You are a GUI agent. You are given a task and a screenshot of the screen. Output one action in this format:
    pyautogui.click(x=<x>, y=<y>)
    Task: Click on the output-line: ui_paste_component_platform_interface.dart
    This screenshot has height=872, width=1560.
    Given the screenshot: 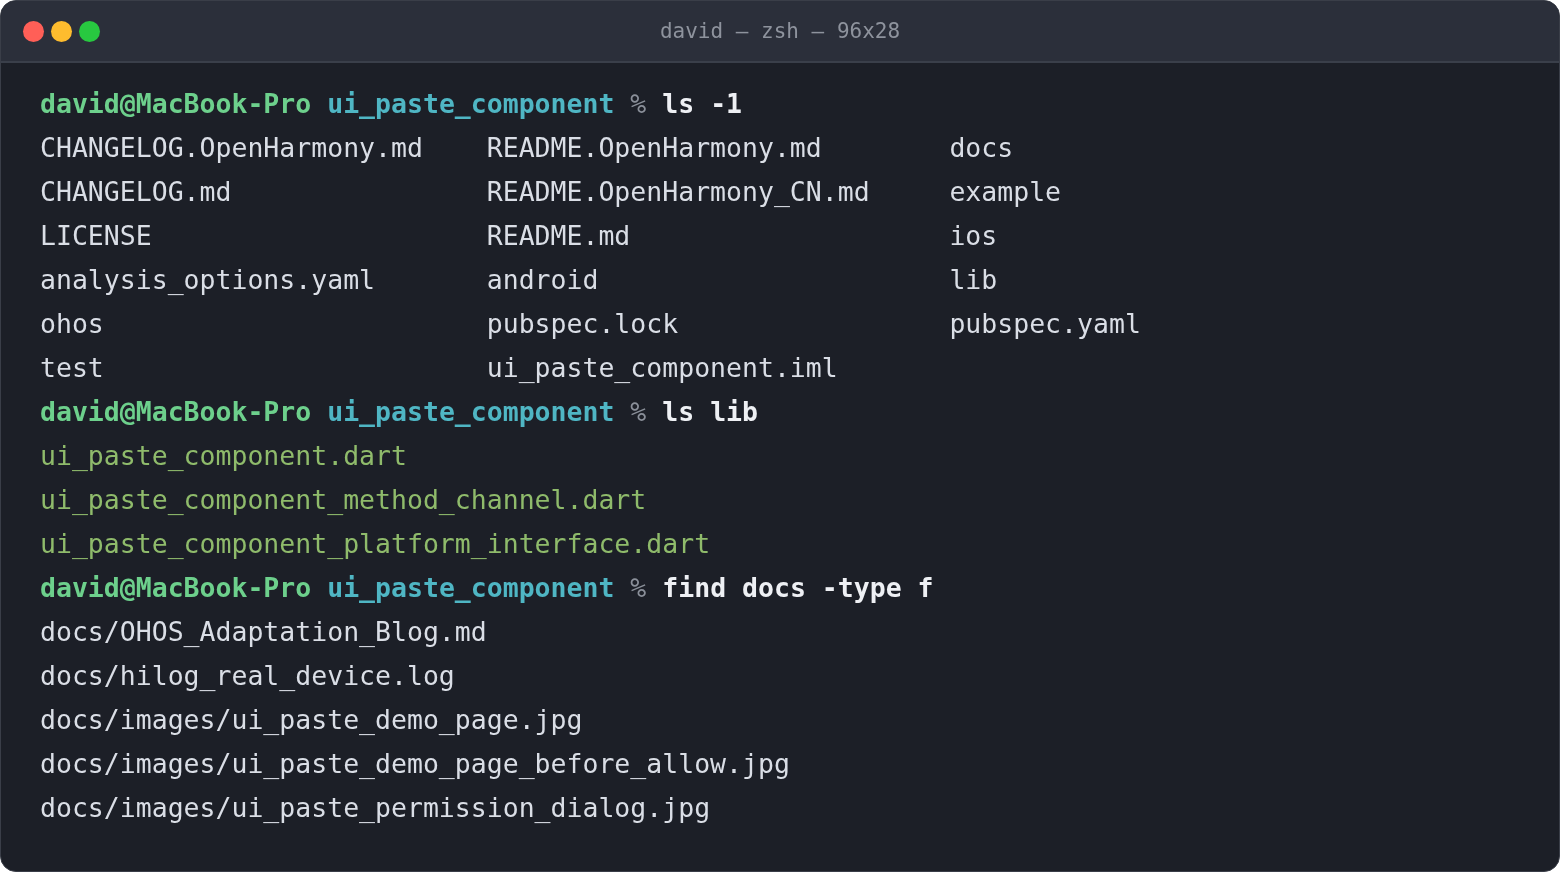 What is the action you would take?
    pyautogui.click(x=375, y=543)
    